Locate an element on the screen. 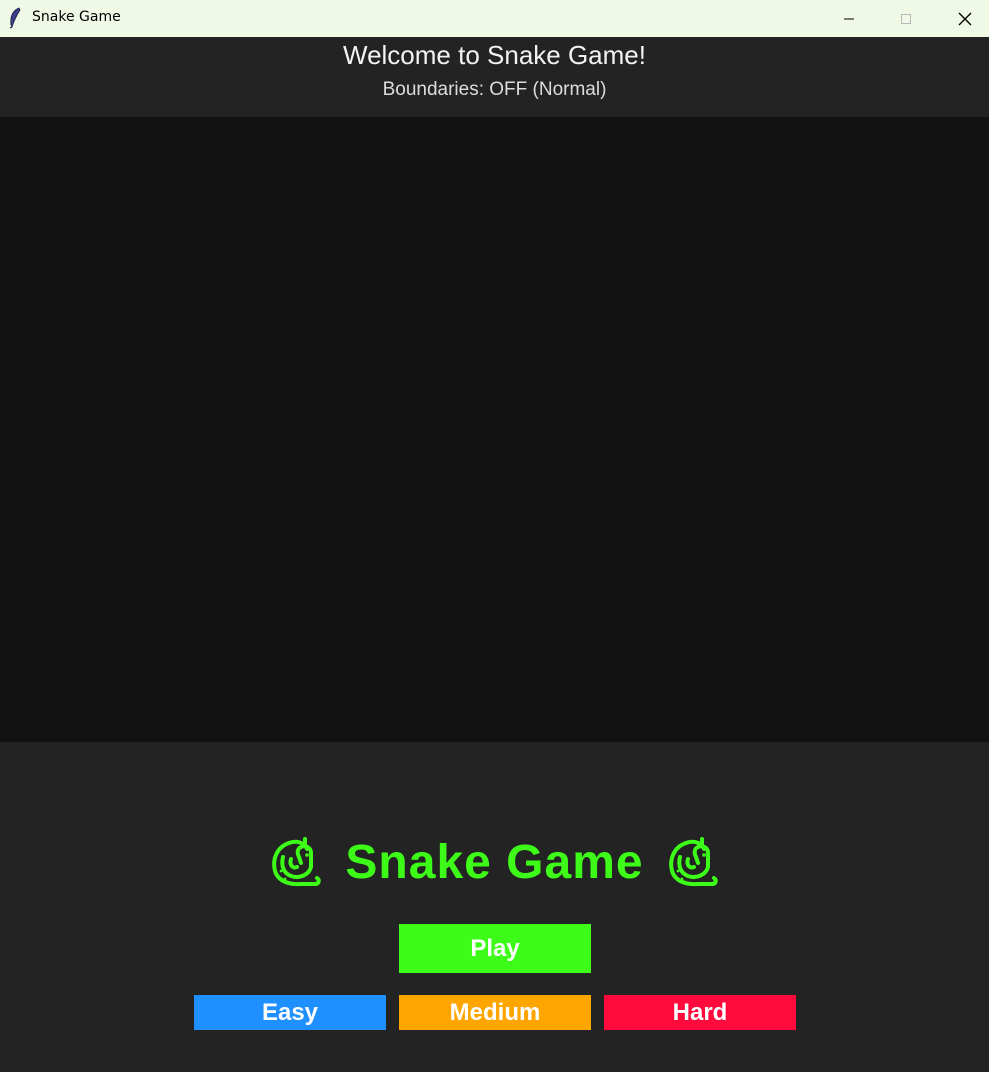 Image resolution: width=989 pixels, height=1072 pixels. welcome-title: Welcome to Snake Game! is located at coordinates (494, 55).